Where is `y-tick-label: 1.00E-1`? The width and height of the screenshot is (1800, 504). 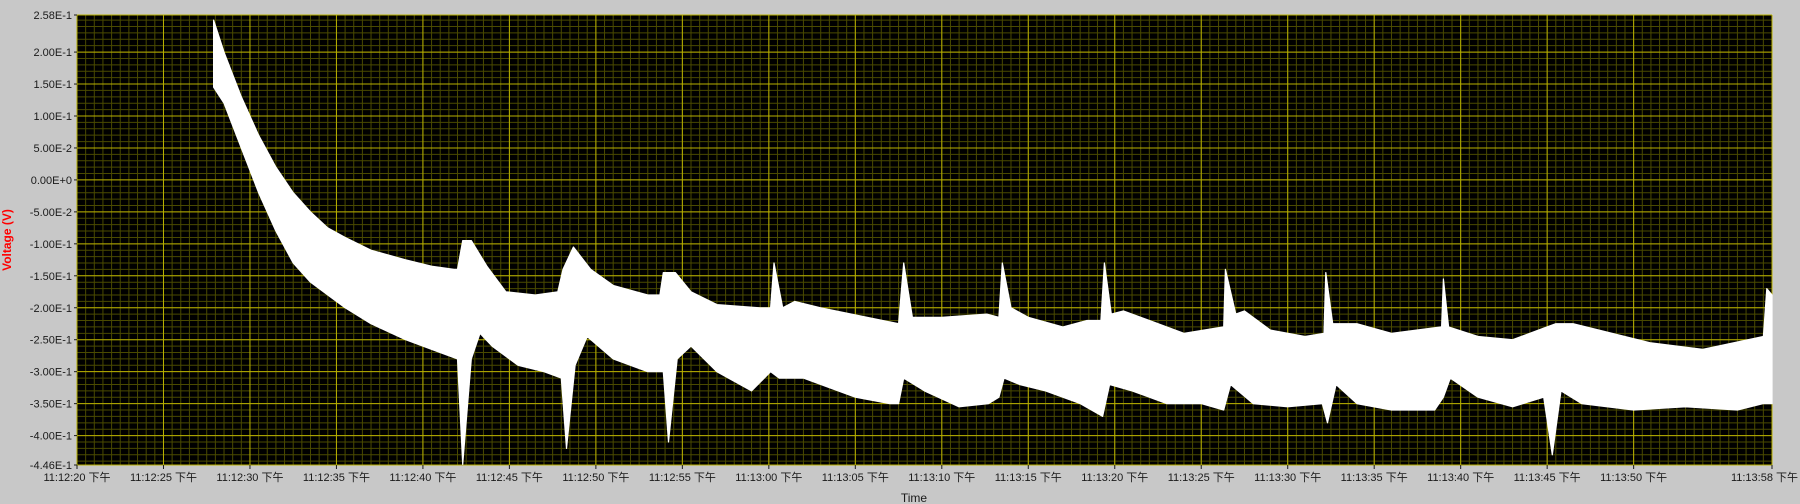 y-tick-label: 1.00E-1 is located at coordinates (52, 117).